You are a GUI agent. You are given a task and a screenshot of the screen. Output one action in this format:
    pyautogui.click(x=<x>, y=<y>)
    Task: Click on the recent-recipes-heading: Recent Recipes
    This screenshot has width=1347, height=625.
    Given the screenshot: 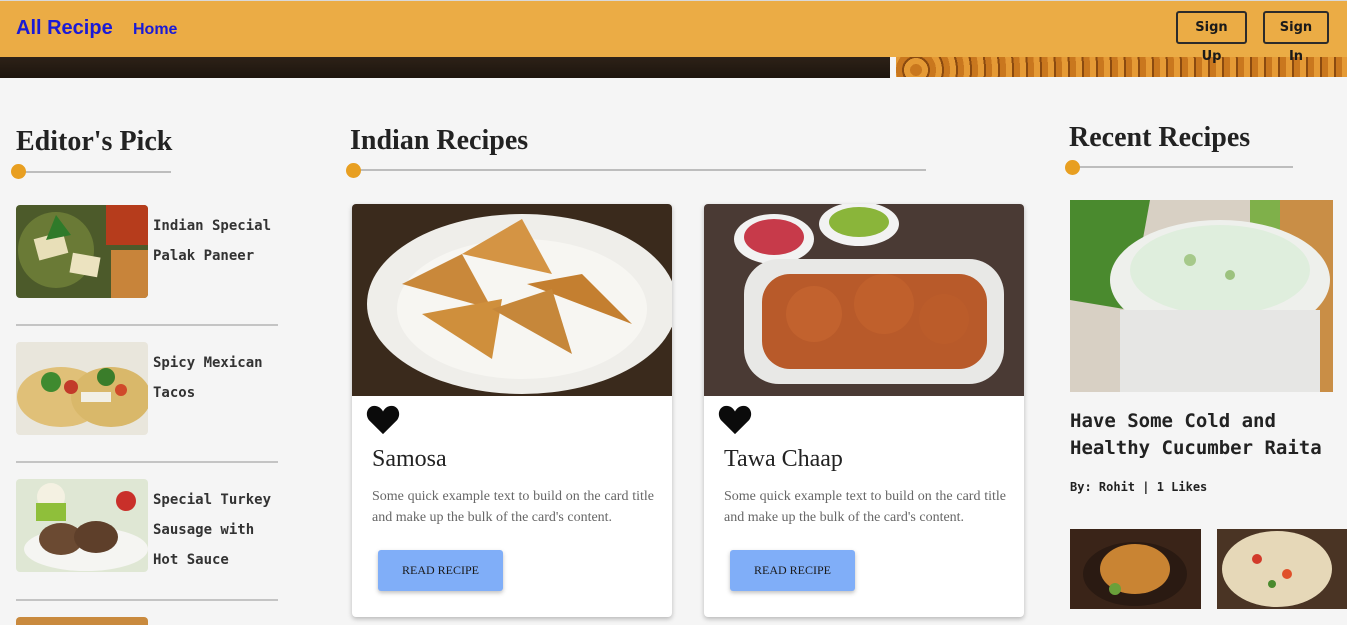 What is the action you would take?
    pyautogui.click(x=1160, y=137)
    